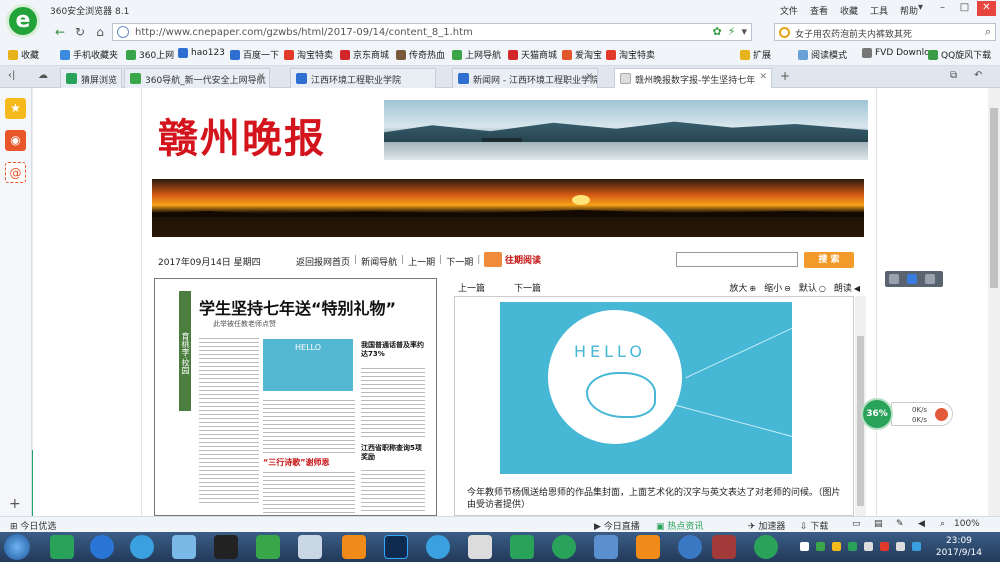 The image size is (1000, 562). Describe the element at coordinates (900, 546) in the screenshot. I see `tray-volume-icon` at that location.